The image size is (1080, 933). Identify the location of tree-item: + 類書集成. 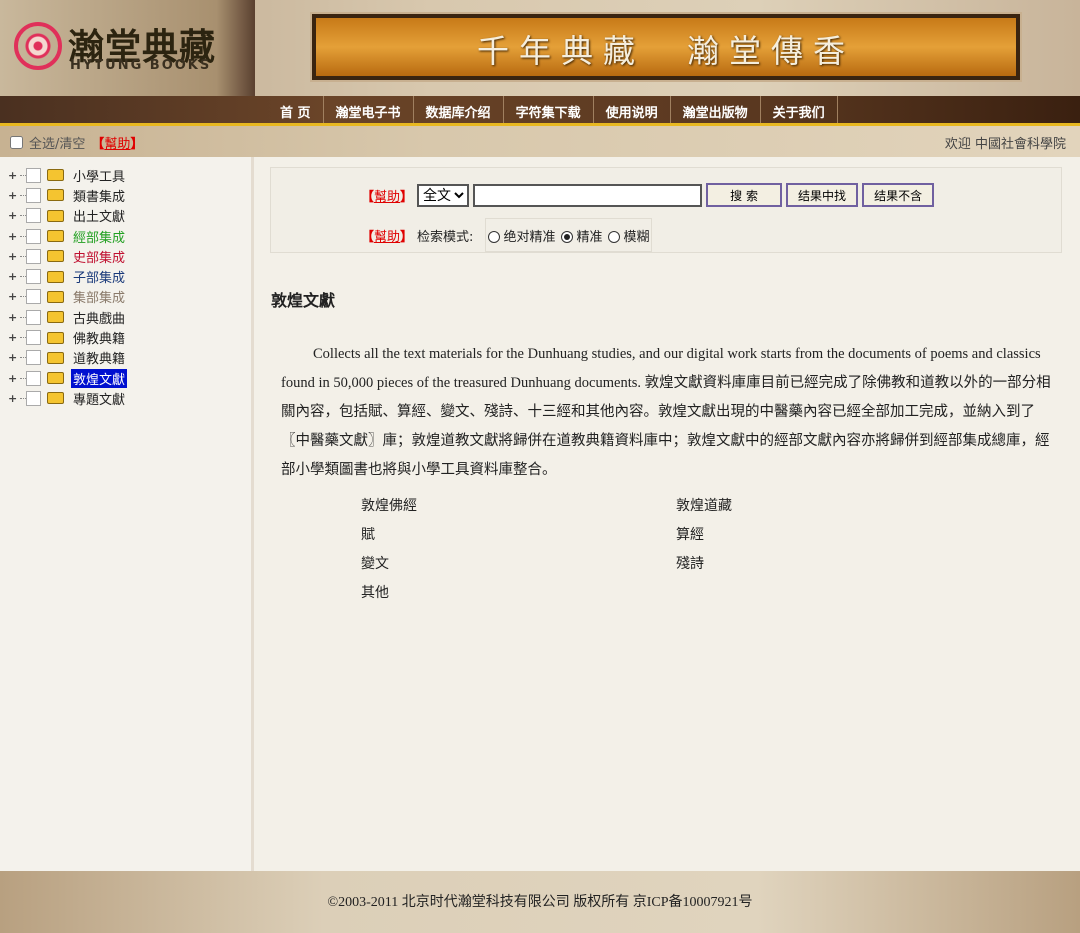
(129, 195).